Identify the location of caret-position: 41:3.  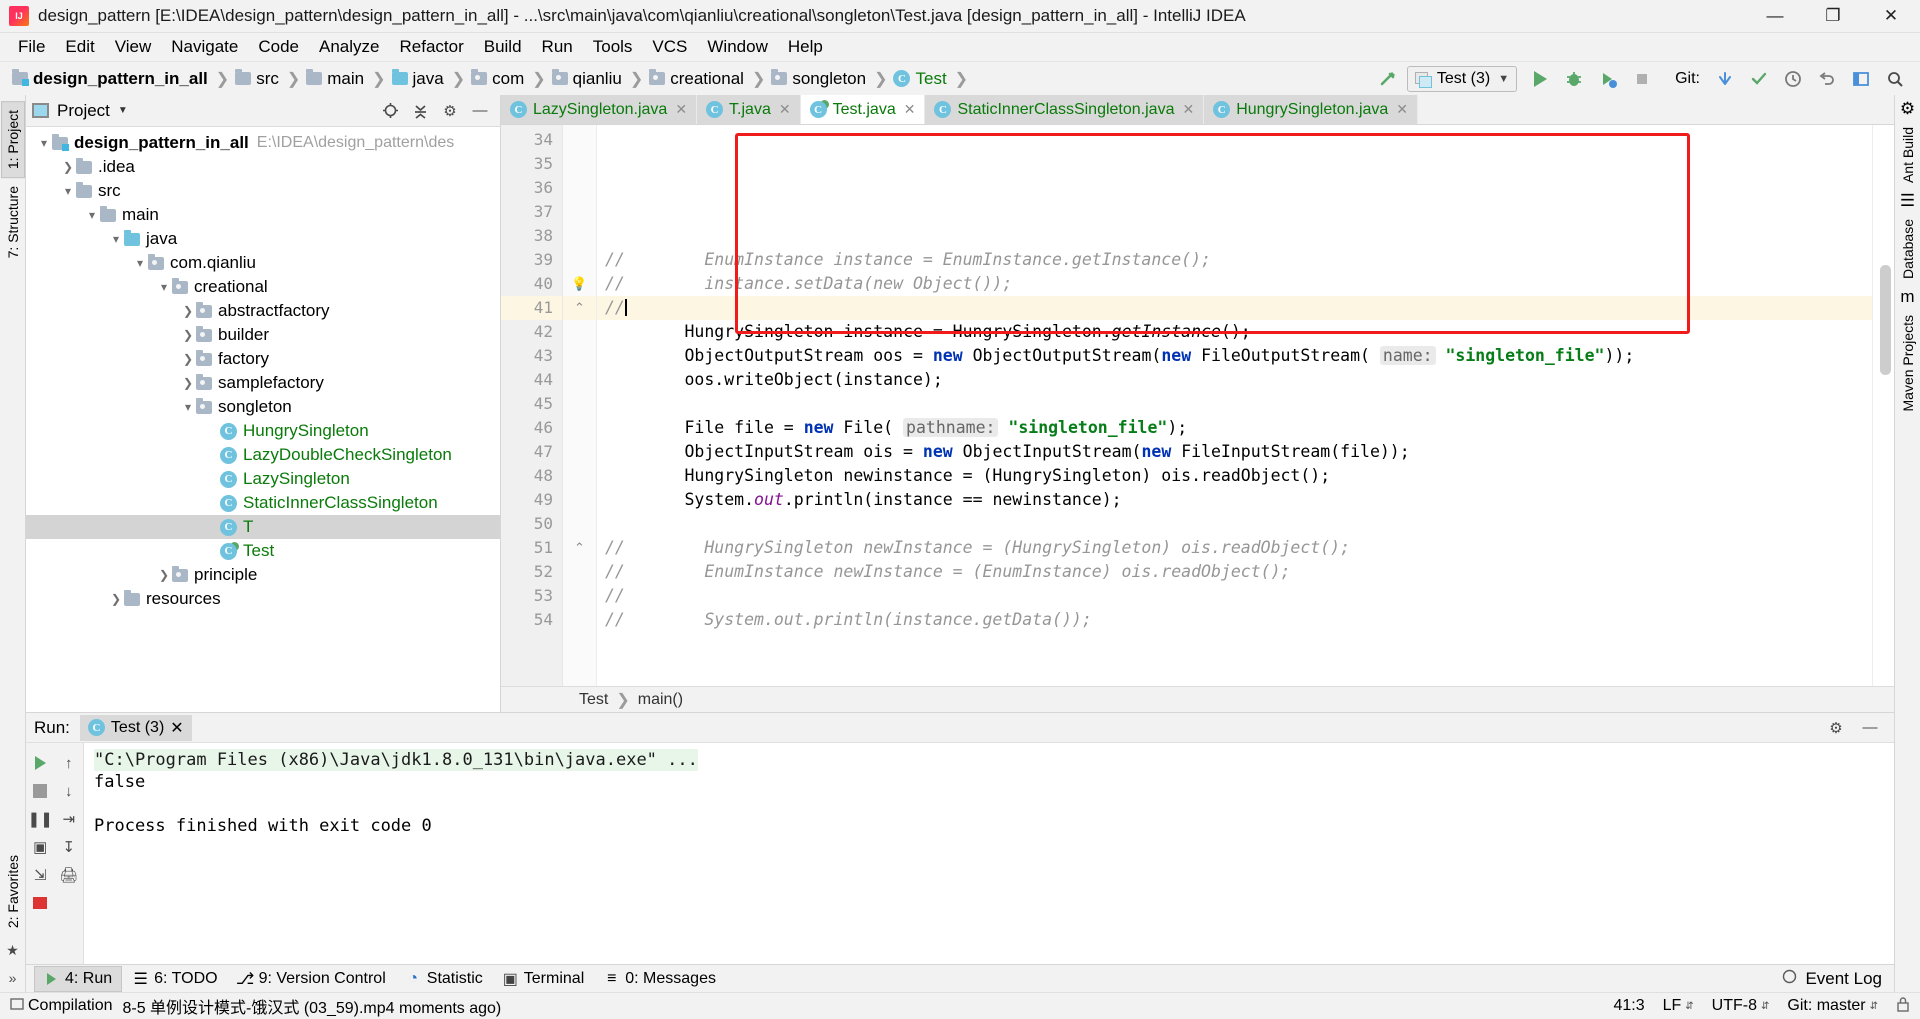
(1628, 1006).